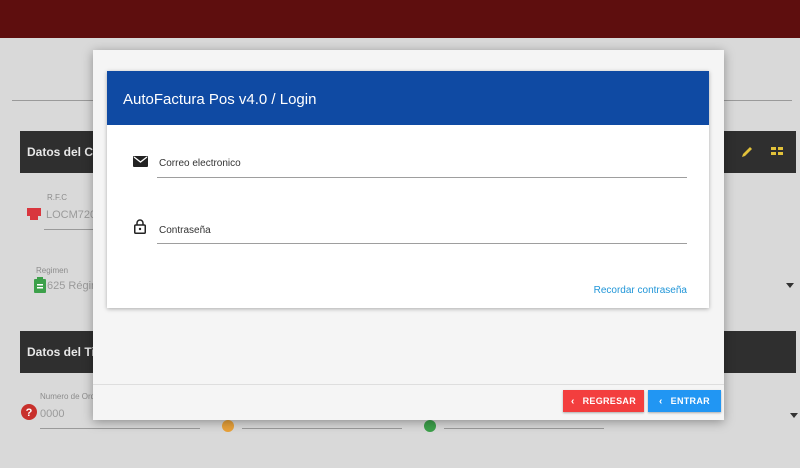 The height and width of the screenshot is (468, 800). What do you see at coordinates (200, 163) in the screenshot?
I see `email-field: Correo electronico` at bounding box center [200, 163].